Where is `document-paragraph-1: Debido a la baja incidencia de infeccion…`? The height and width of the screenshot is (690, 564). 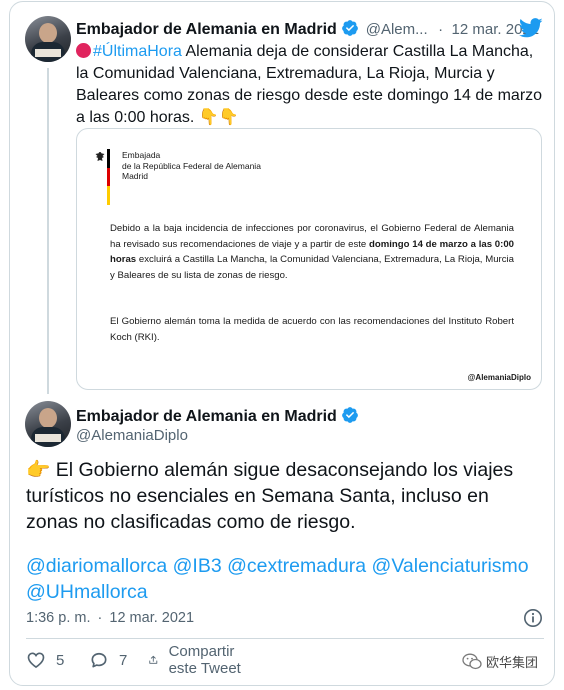 document-paragraph-1: Debido a la baja incidencia de infeccion… is located at coordinates (312, 252).